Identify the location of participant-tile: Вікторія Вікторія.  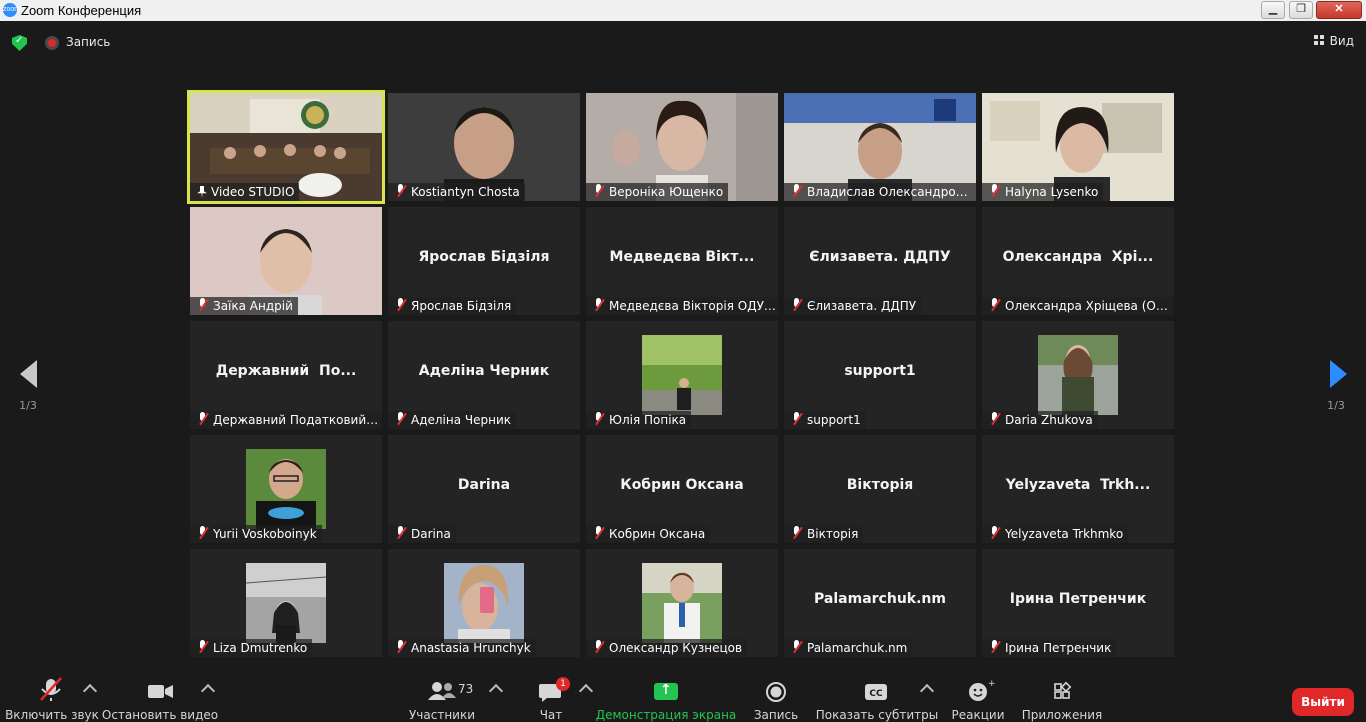
(880, 489).